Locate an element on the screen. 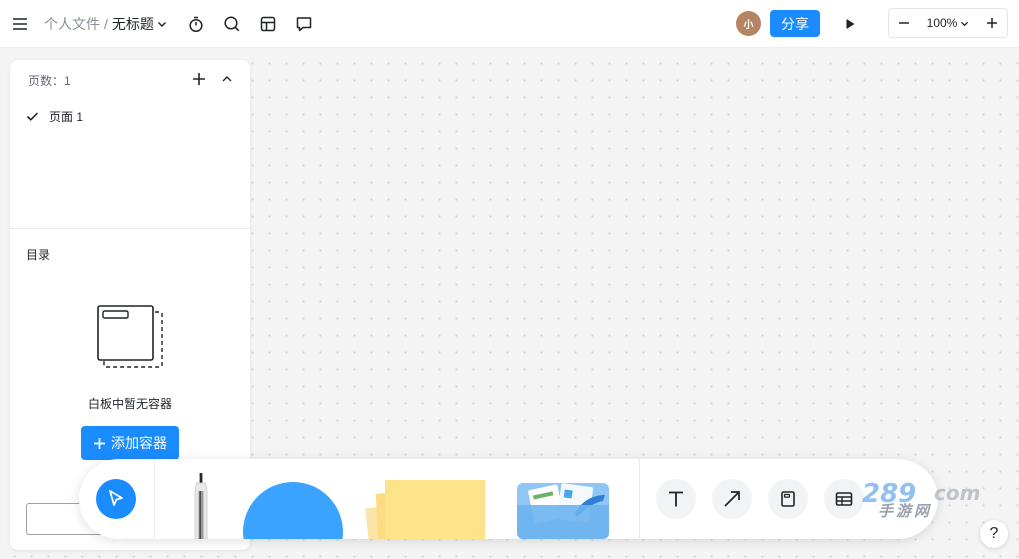  pages-count: 页数：1 is located at coordinates (49, 81).